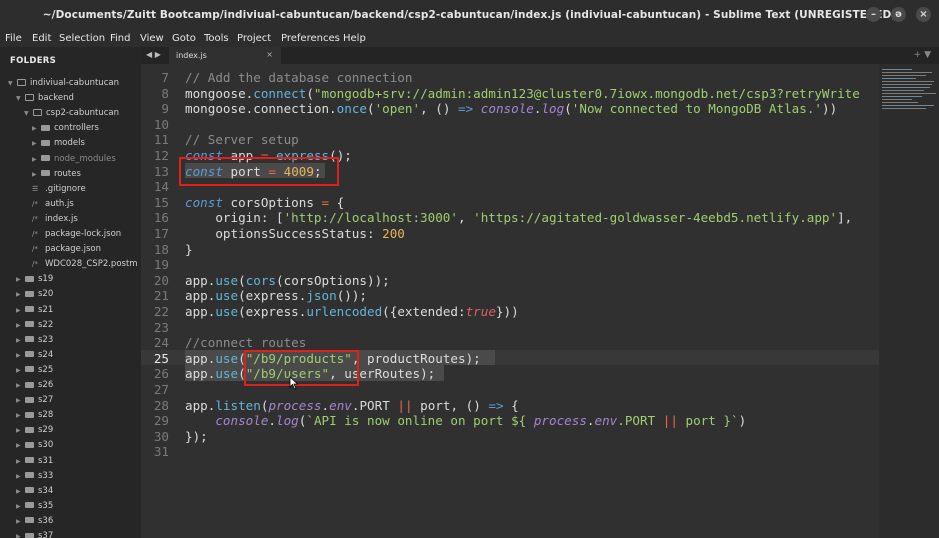 The height and width of the screenshot is (538, 939). What do you see at coordinates (225, 55) in the screenshot?
I see `tab-index-js: index.js ×` at bounding box center [225, 55].